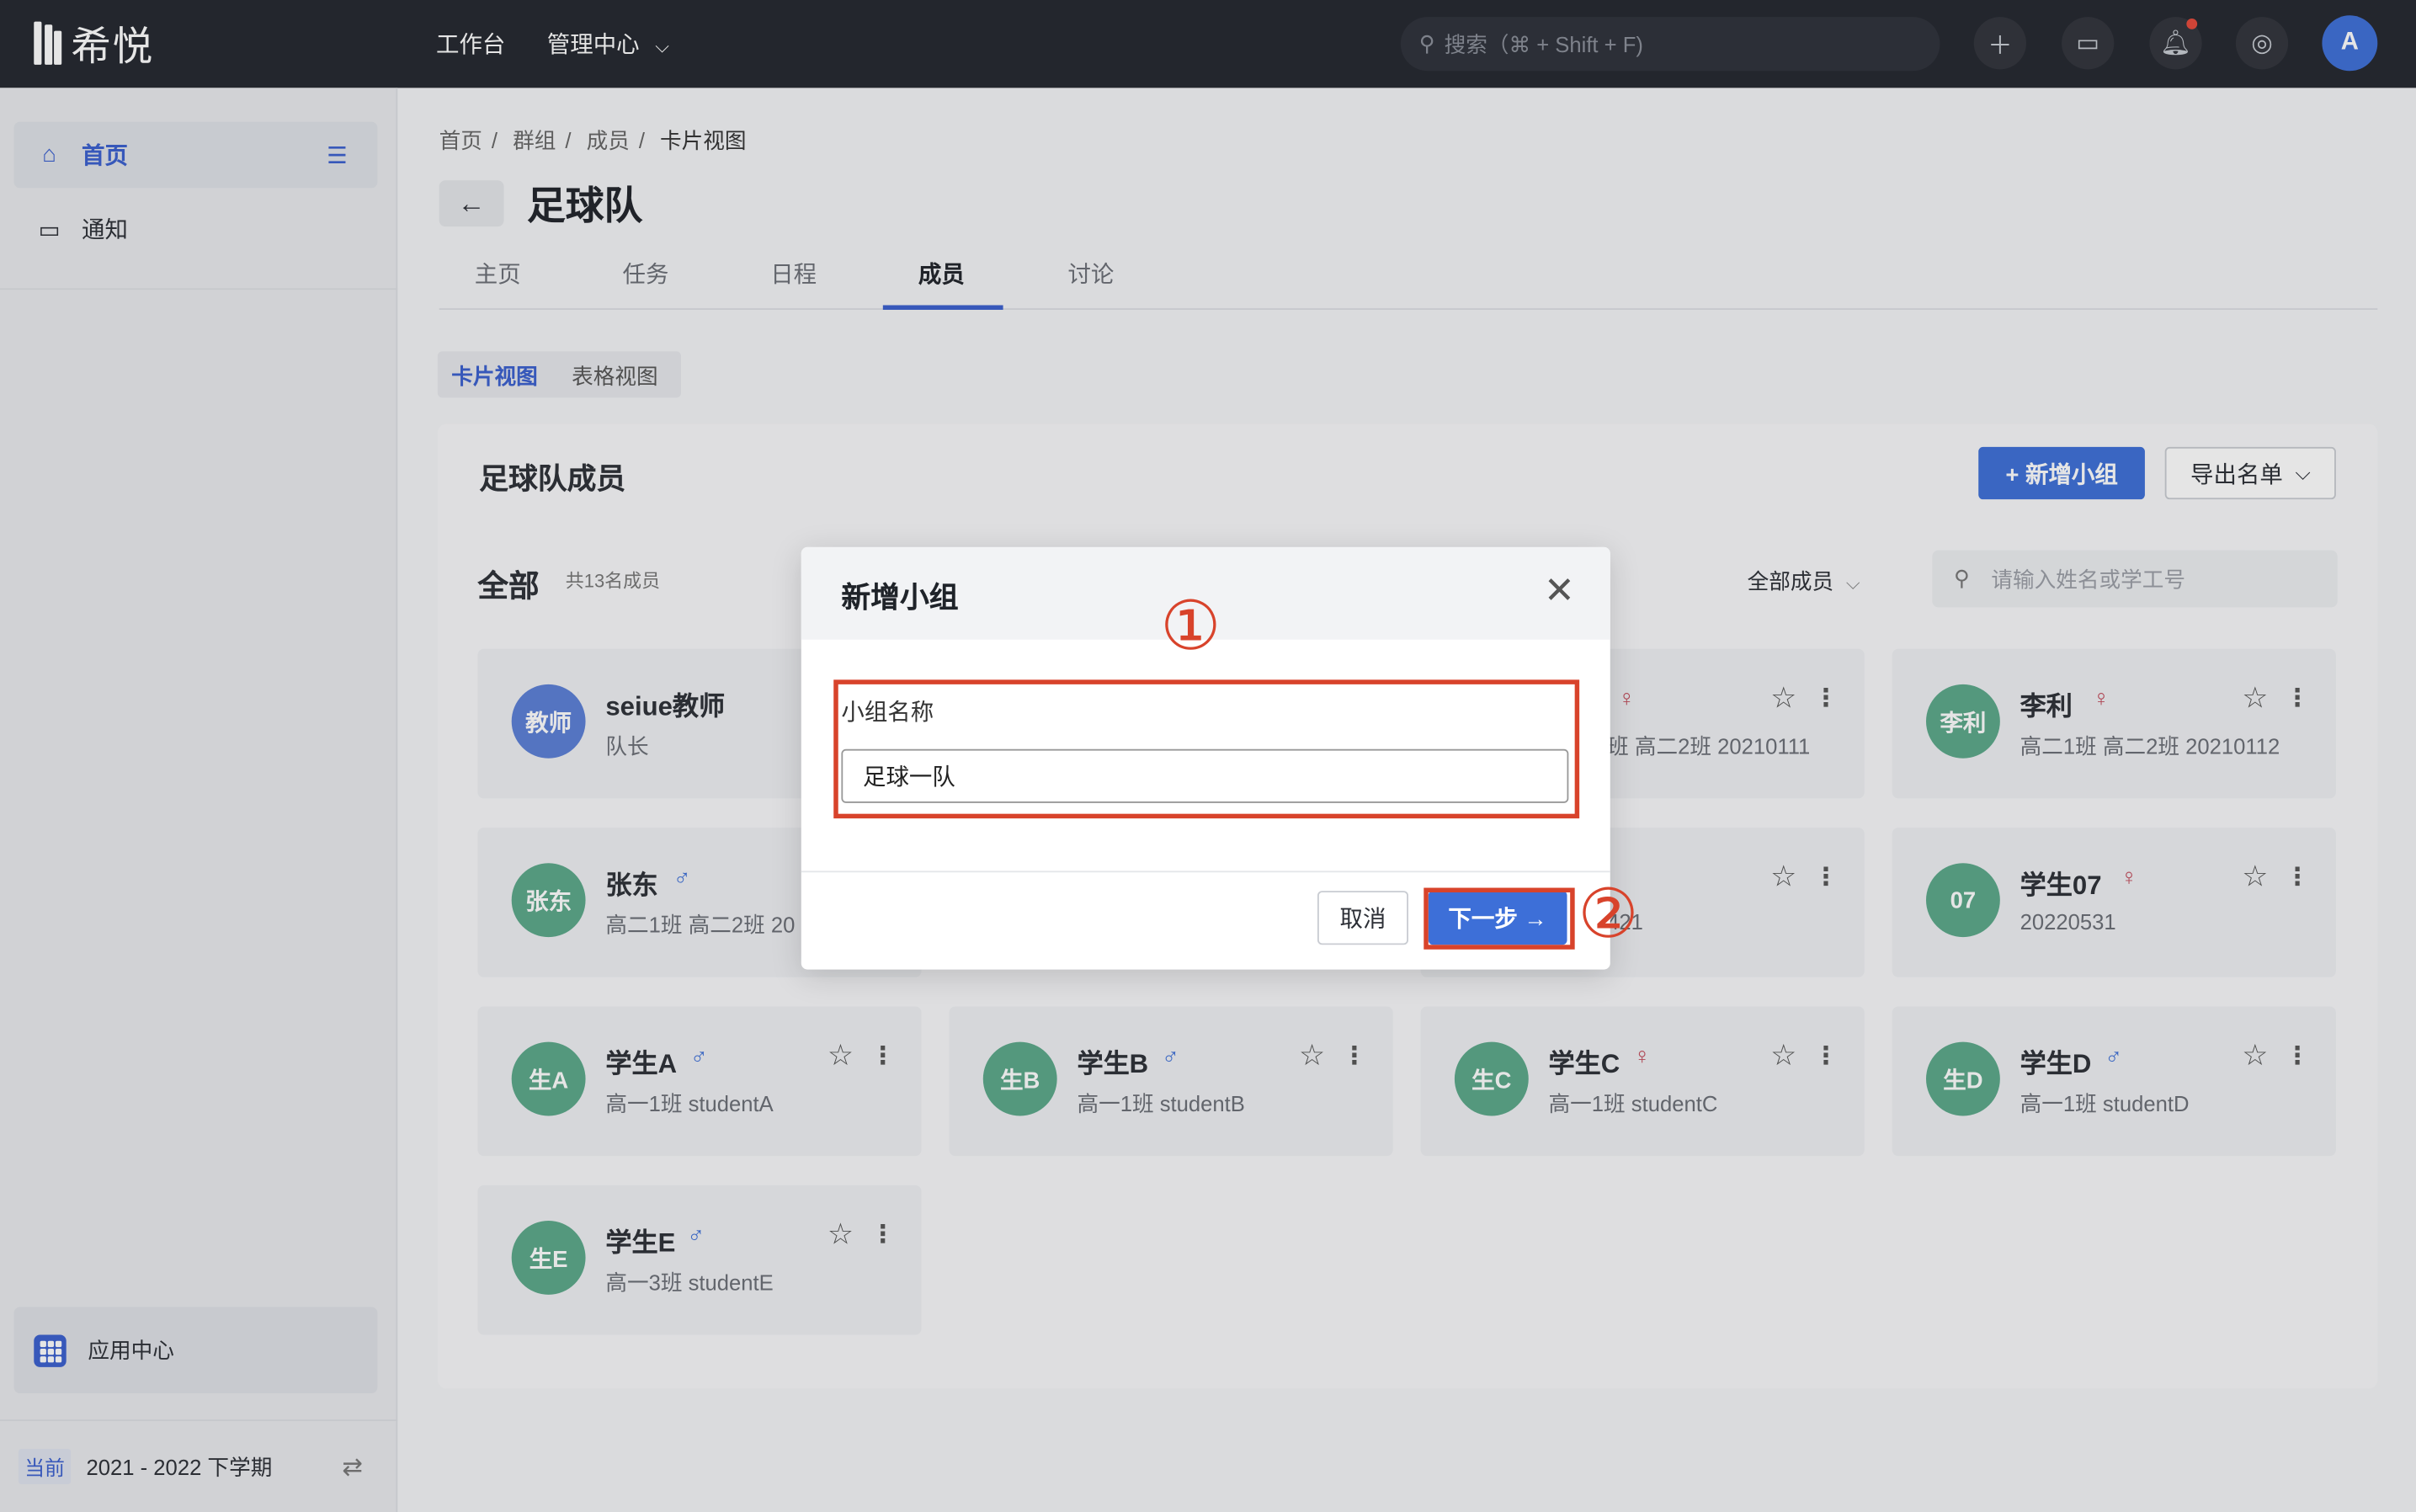 The image size is (2416, 1512). I want to click on tab-discussion: 讨论, so click(1090, 274).